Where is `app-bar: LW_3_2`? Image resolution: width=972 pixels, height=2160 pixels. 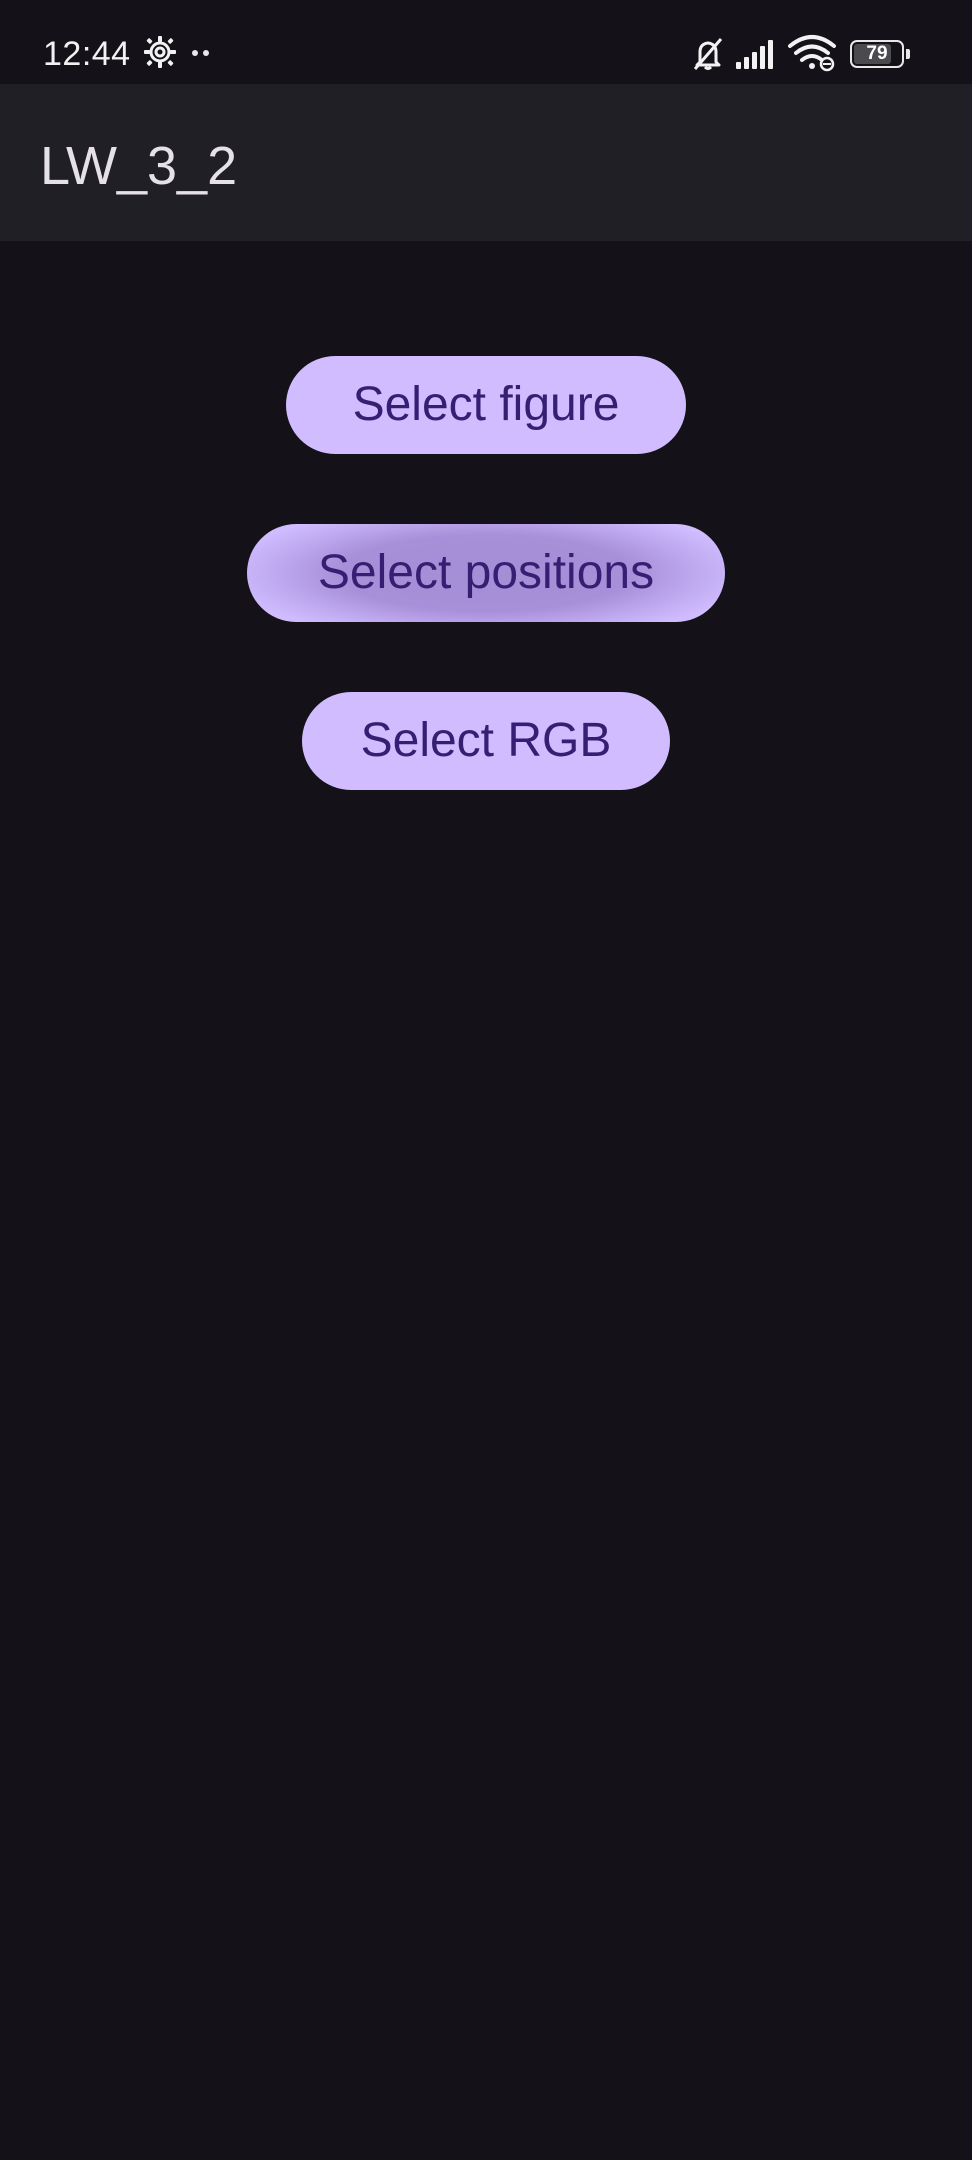 app-bar: LW_3_2 is located at coordinates (486, 162).